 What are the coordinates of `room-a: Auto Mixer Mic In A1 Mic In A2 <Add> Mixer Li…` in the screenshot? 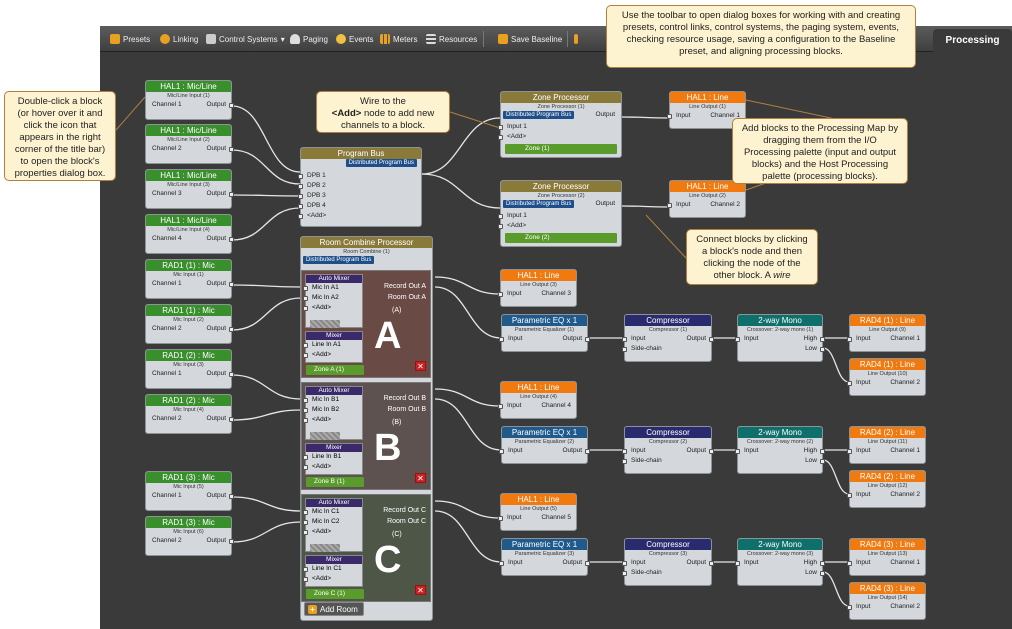 It's located at (366, 324).